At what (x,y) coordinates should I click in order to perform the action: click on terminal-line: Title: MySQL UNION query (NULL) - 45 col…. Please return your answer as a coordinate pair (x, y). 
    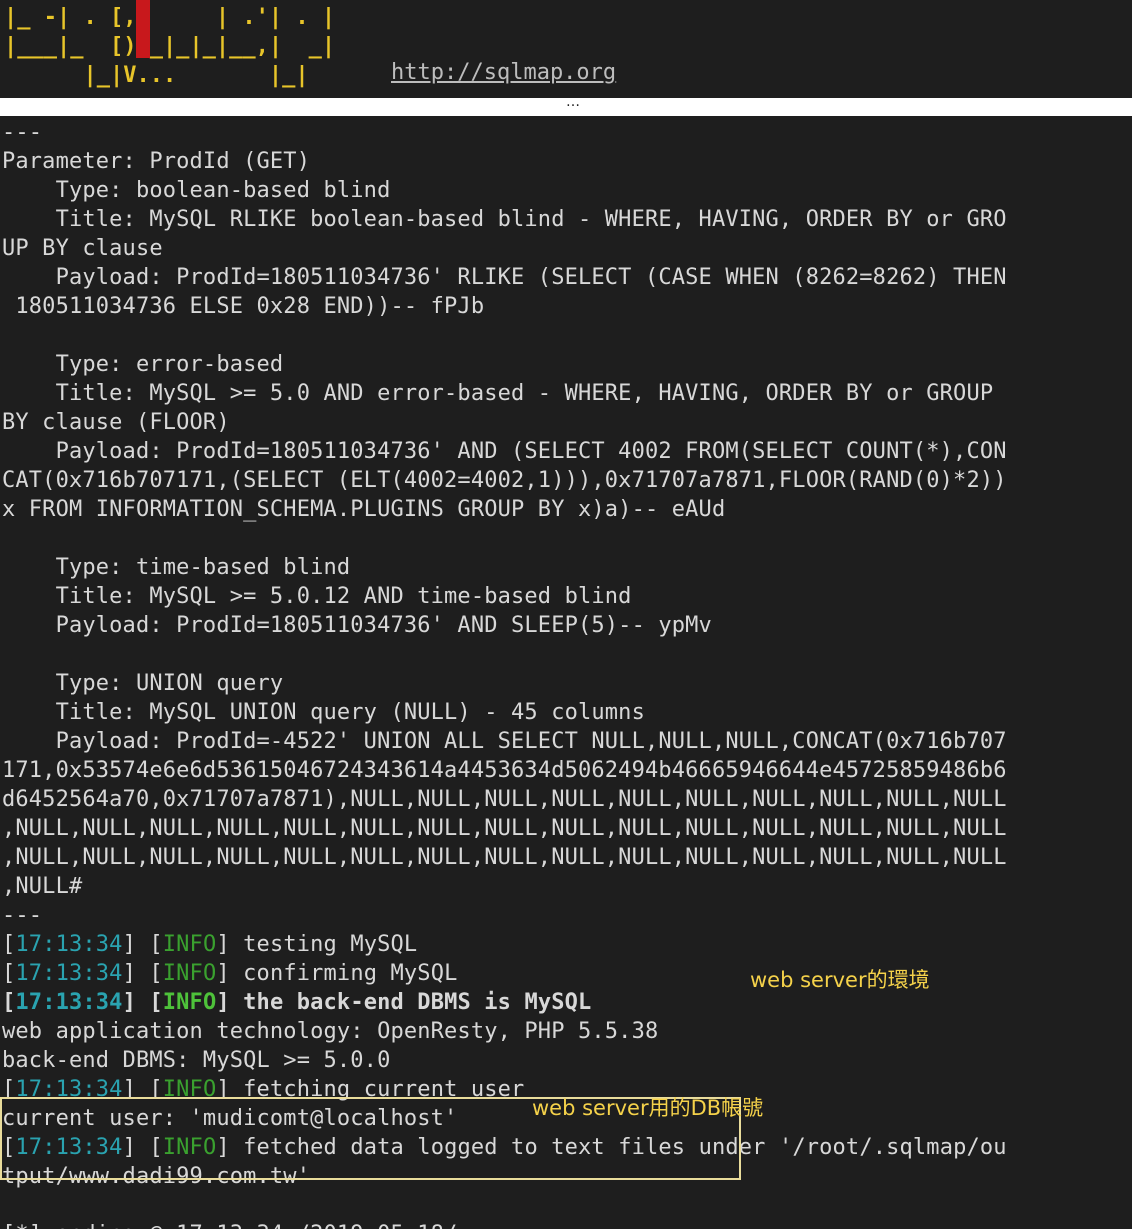
    Looking at the image, I should click on (323, 712).